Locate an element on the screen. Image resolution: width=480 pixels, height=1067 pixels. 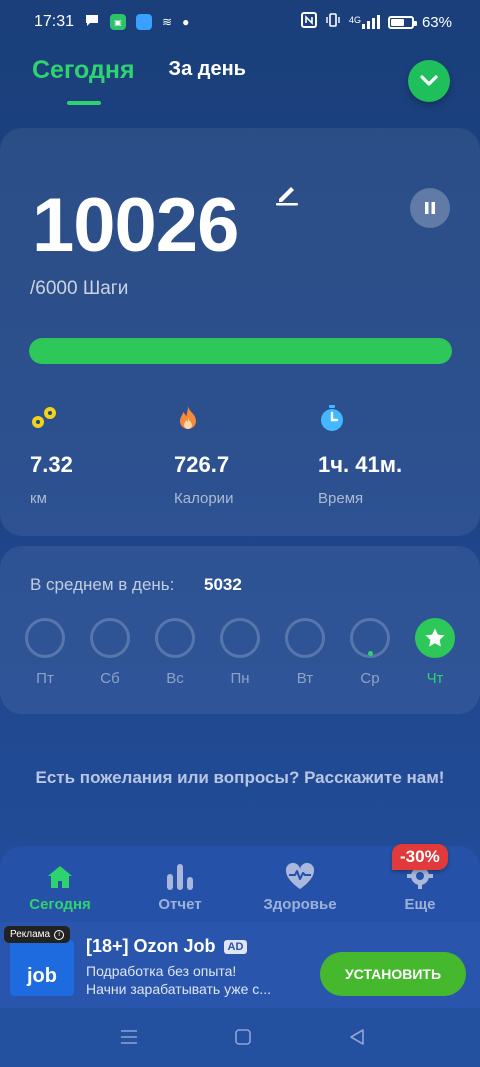
day-label: Чт is located at coordinates (435, 678).